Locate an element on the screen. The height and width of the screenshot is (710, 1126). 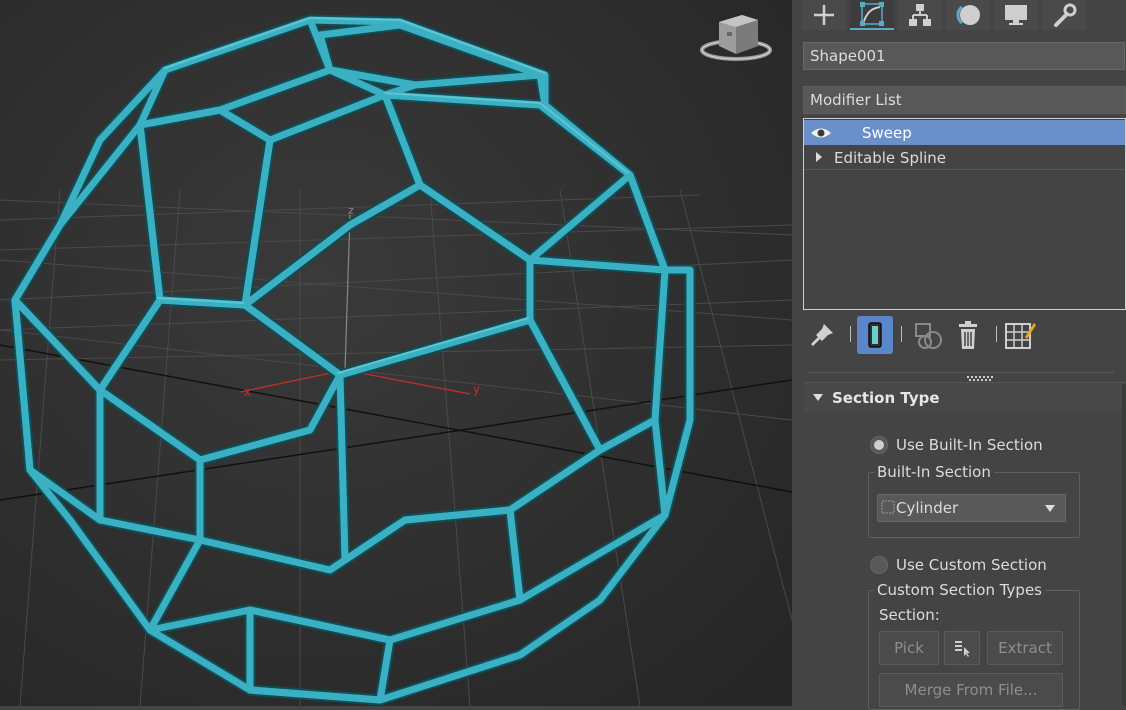
end-result-icon is located at coordinates (875, 335).